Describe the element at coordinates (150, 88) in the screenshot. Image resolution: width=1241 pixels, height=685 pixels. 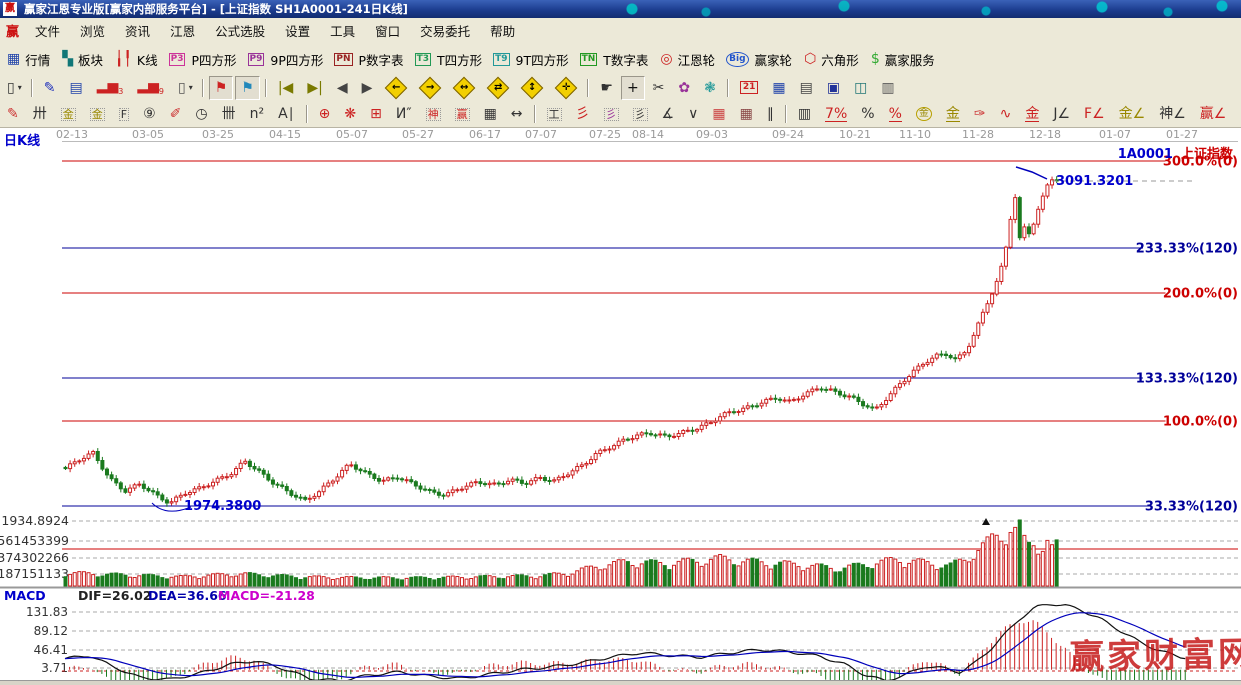
I see `bars9-button: ▂▅9` at that location.